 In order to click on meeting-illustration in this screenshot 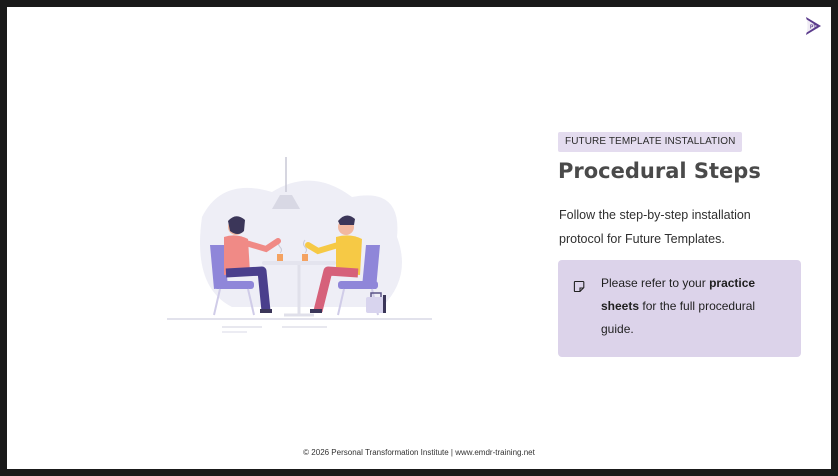, I will do `click(299, 245)`.